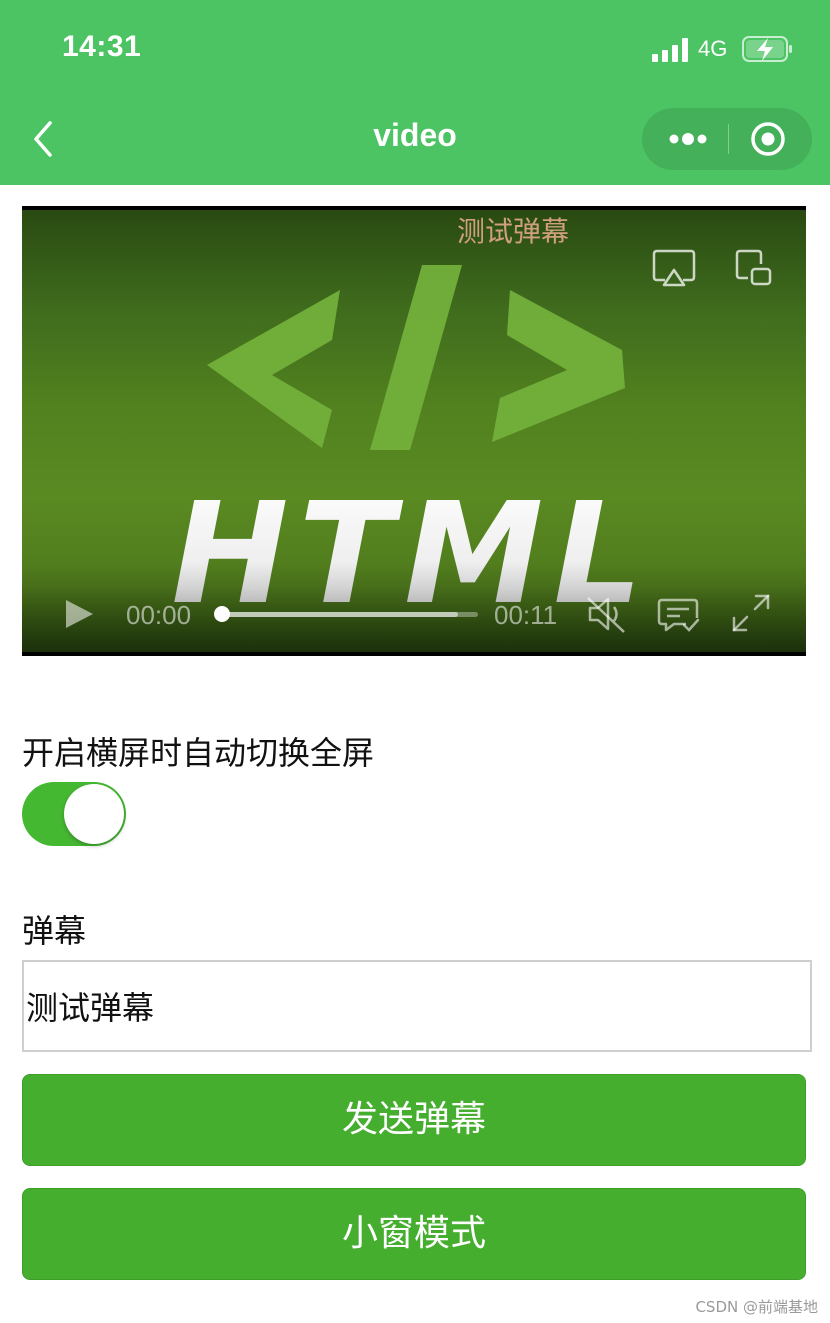 The image size is (830, 1323). What do you see at coordinates (415, 140) in the screenshot?
I see `navigation-bar: video` at bounding box center [415, 140].